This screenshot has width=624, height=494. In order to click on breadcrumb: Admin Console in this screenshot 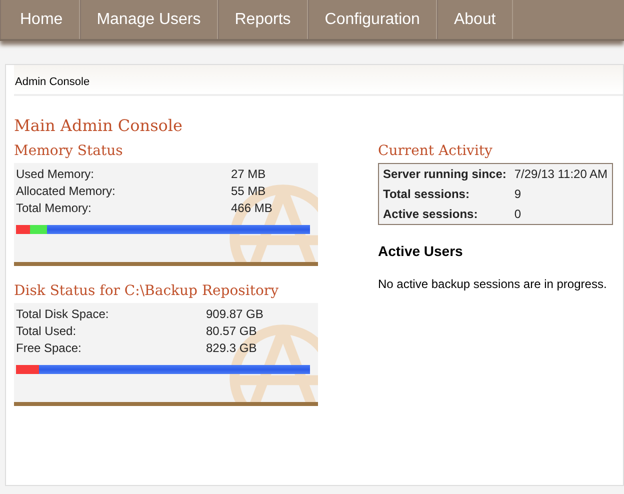, I will do `click(318, 80)`.